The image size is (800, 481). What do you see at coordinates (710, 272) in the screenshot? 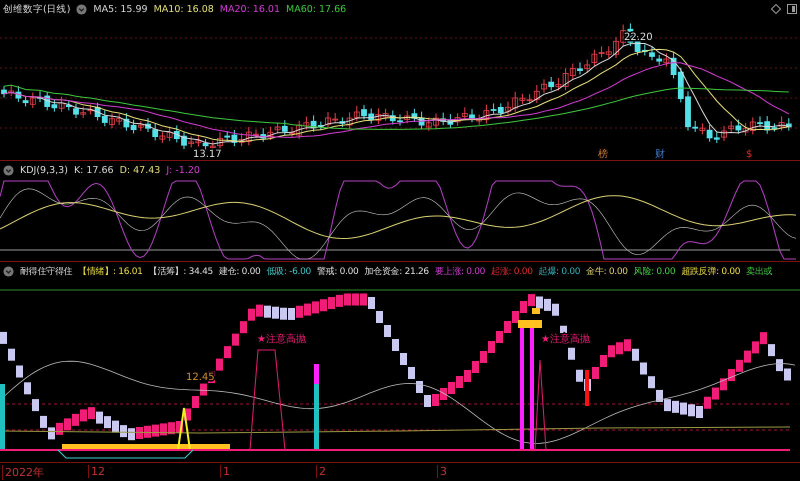
I see `indicator-reading: 超跌反弹: 0.00` at bounding box center [710, 272].